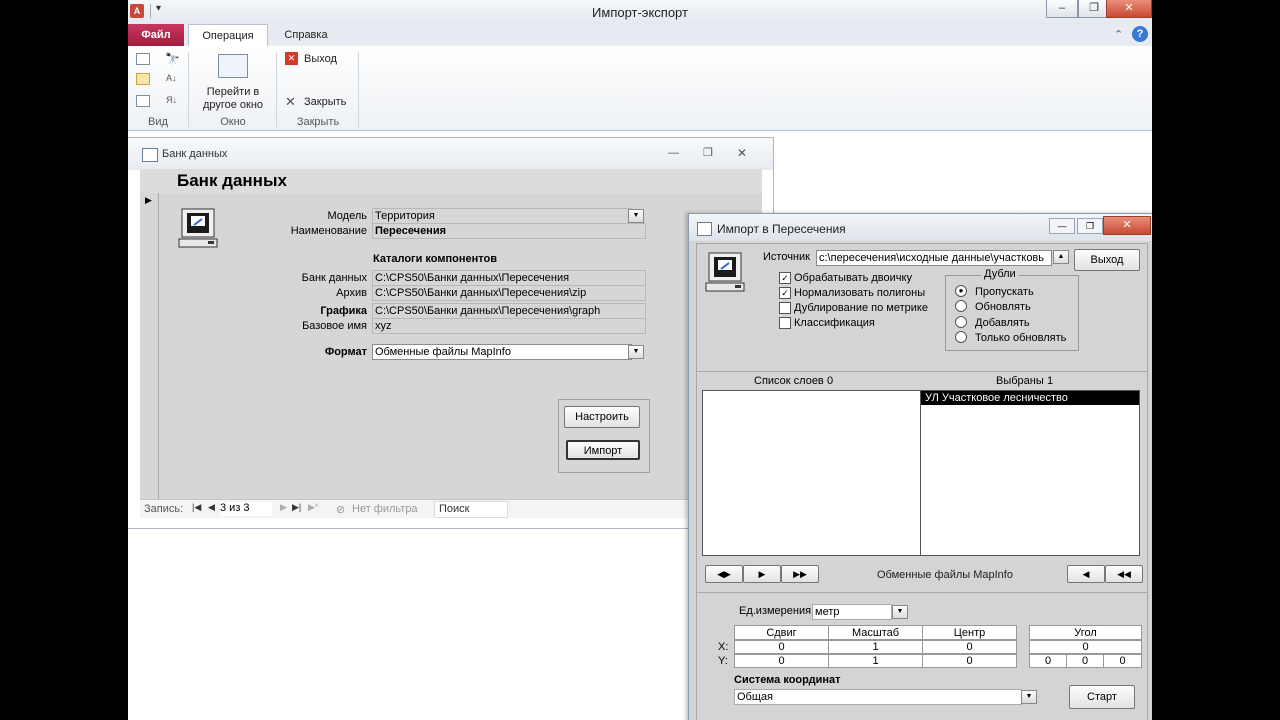 The image size is (1280, 720). I want to click on close-x-icon: ✕, so click(290, 102).